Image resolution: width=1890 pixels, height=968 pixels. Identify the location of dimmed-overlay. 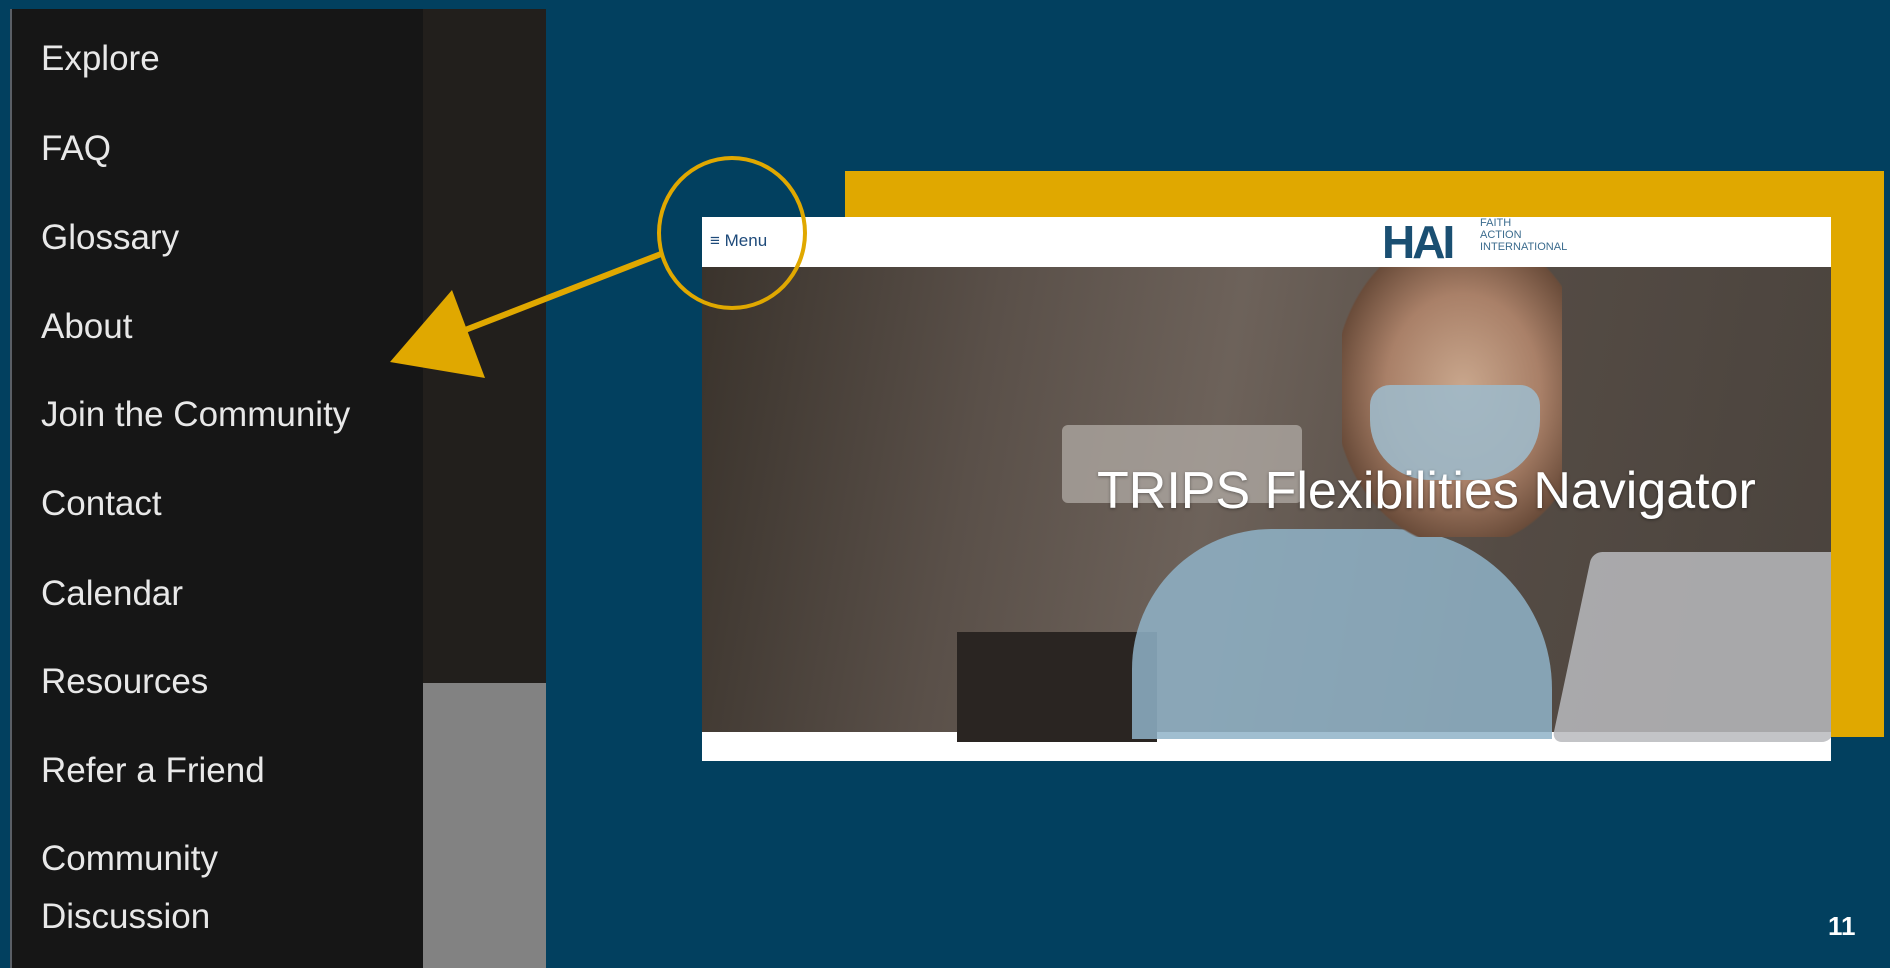
(484, 346).